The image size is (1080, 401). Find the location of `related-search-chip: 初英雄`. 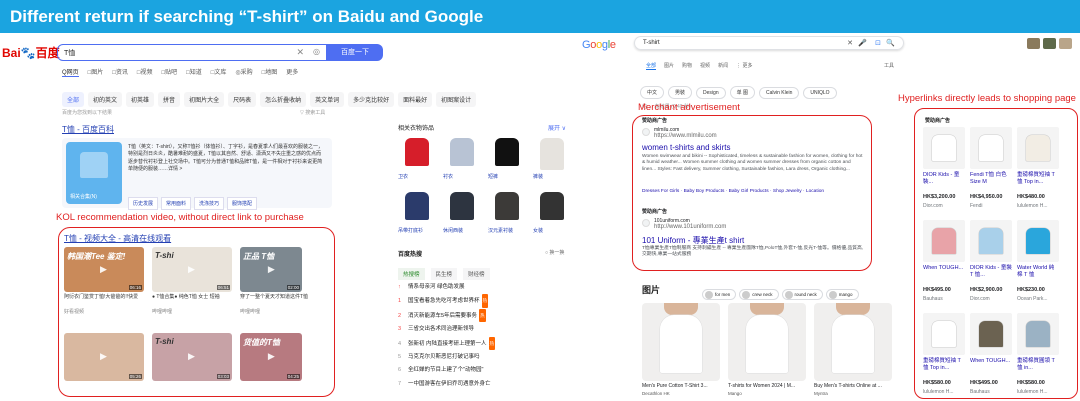

related-search-chip: 初英雄 is located at coordinates (140, 99).